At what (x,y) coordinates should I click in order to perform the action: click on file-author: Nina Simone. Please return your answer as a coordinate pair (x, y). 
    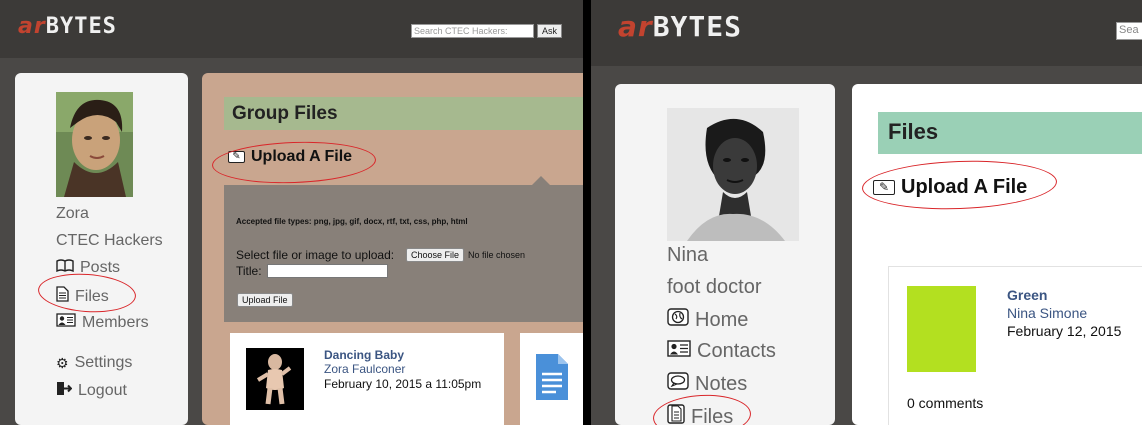
    Looking at the image, I should click on (1047, 313).